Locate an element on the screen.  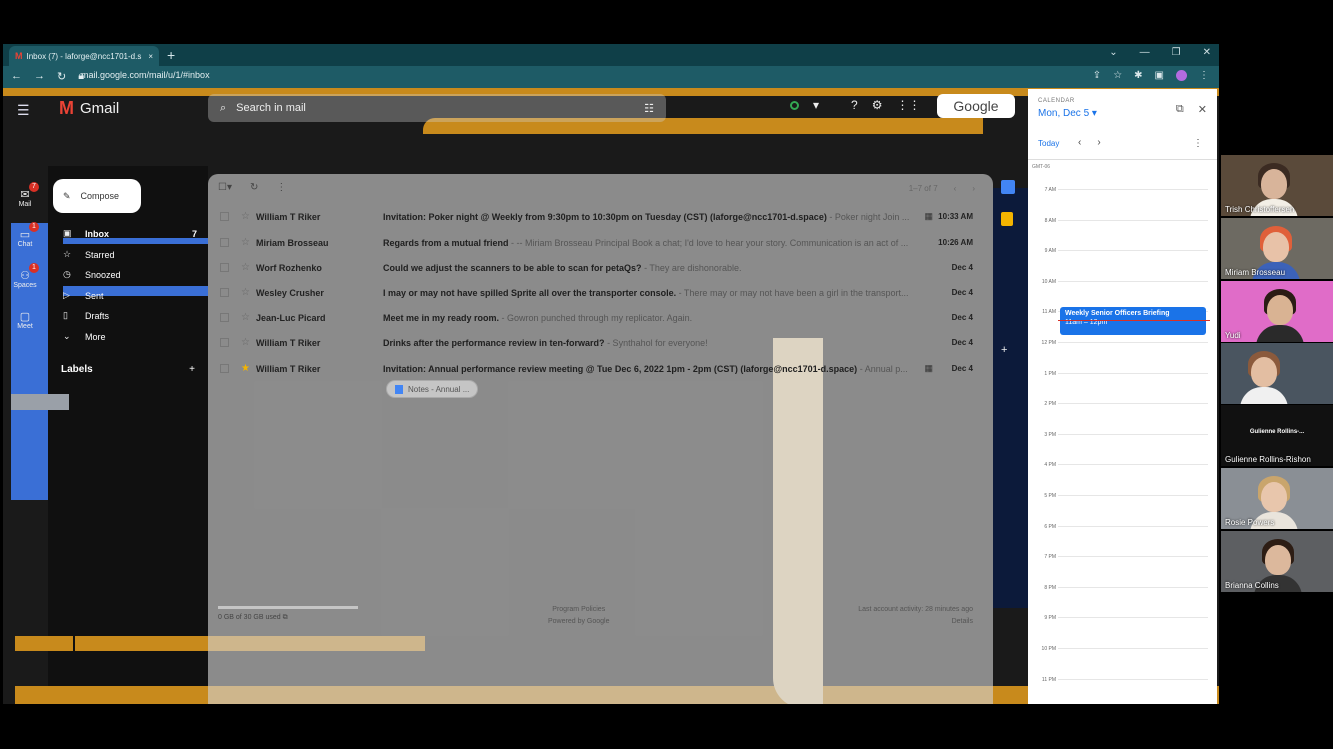
nav-drafts: ▯ Drafts is located at coordinates (86, 315).